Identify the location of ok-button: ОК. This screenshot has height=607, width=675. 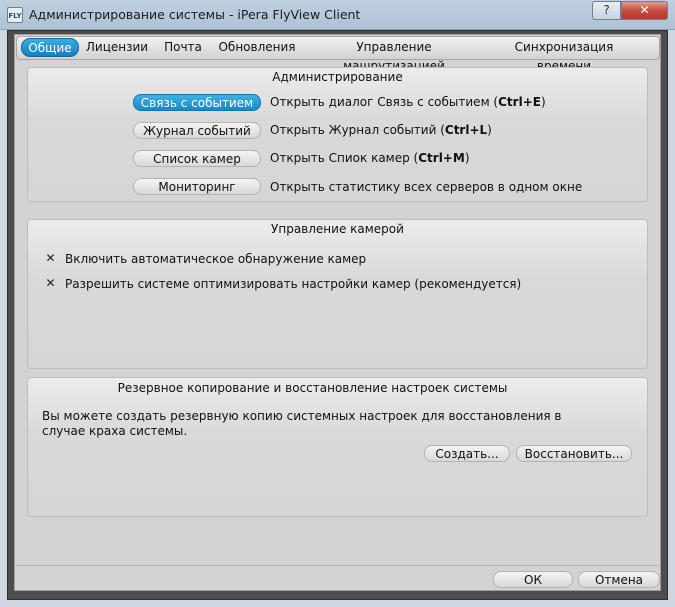
(533, 579).